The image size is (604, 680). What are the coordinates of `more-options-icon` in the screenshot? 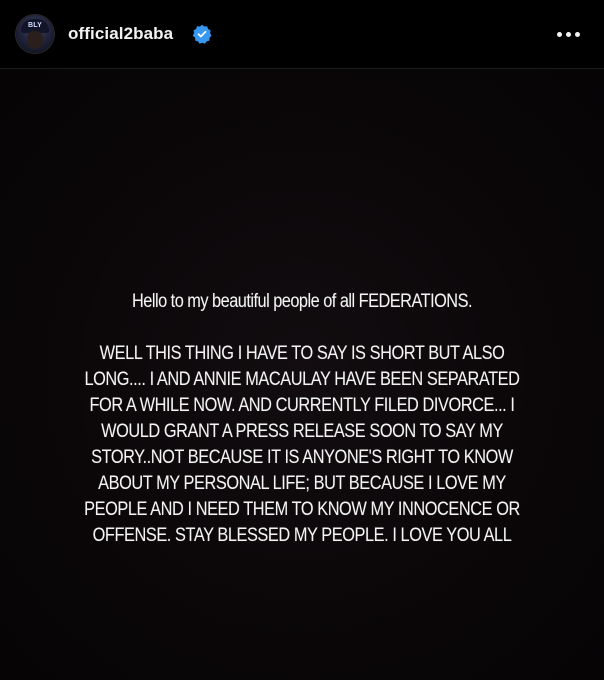 It's located at (568, 34).